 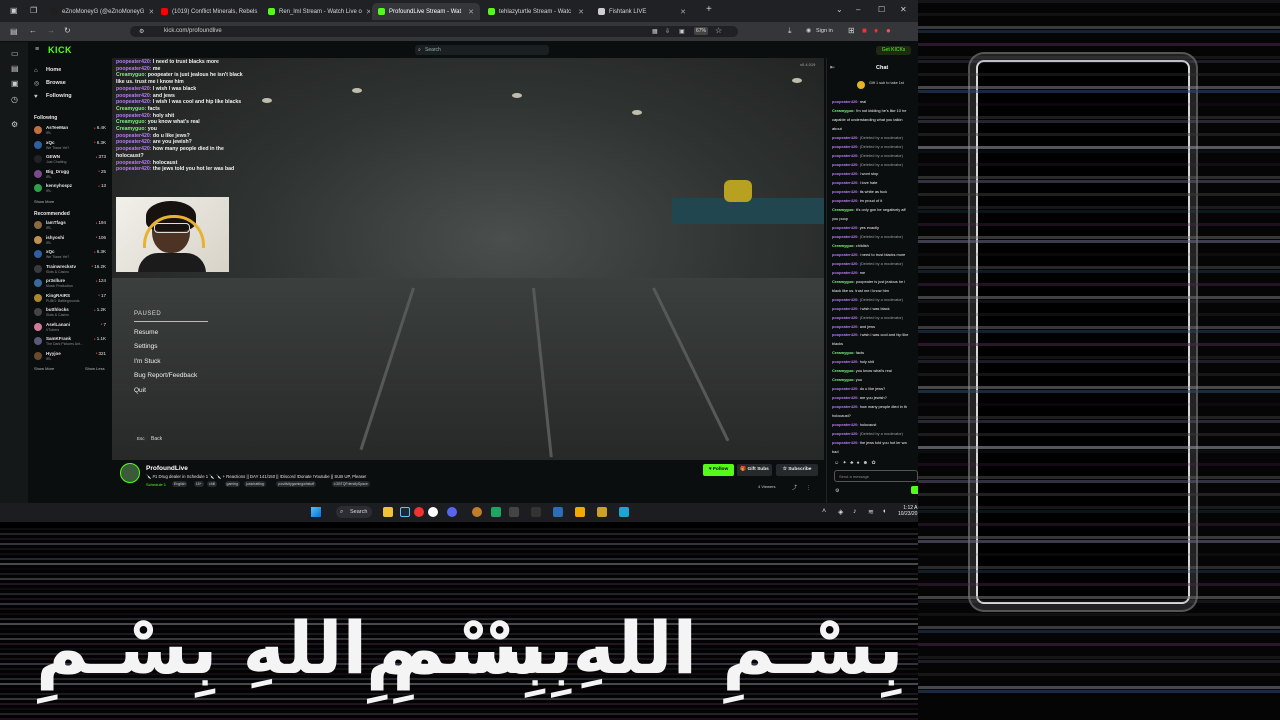 I want to click on tray-chevron-icon: ˄, so click(x=824, y=511).